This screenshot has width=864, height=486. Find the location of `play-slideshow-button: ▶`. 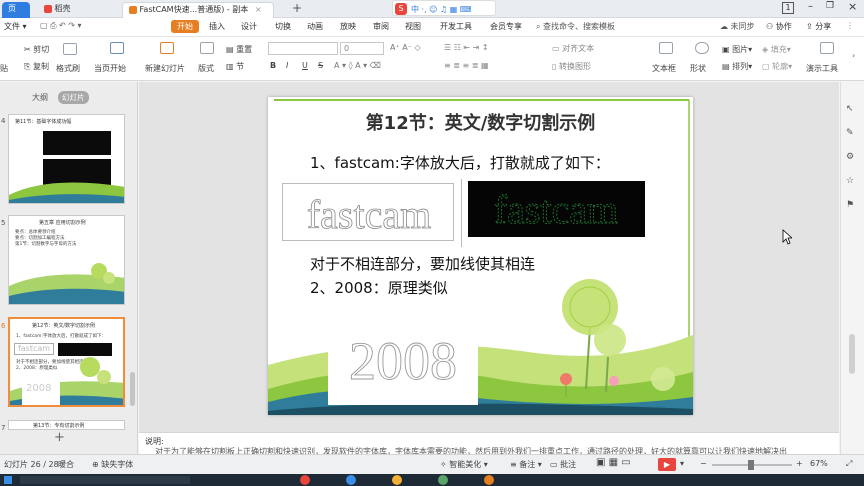

play-slideshow-button: ▶ is located at coordinates (667, 464).